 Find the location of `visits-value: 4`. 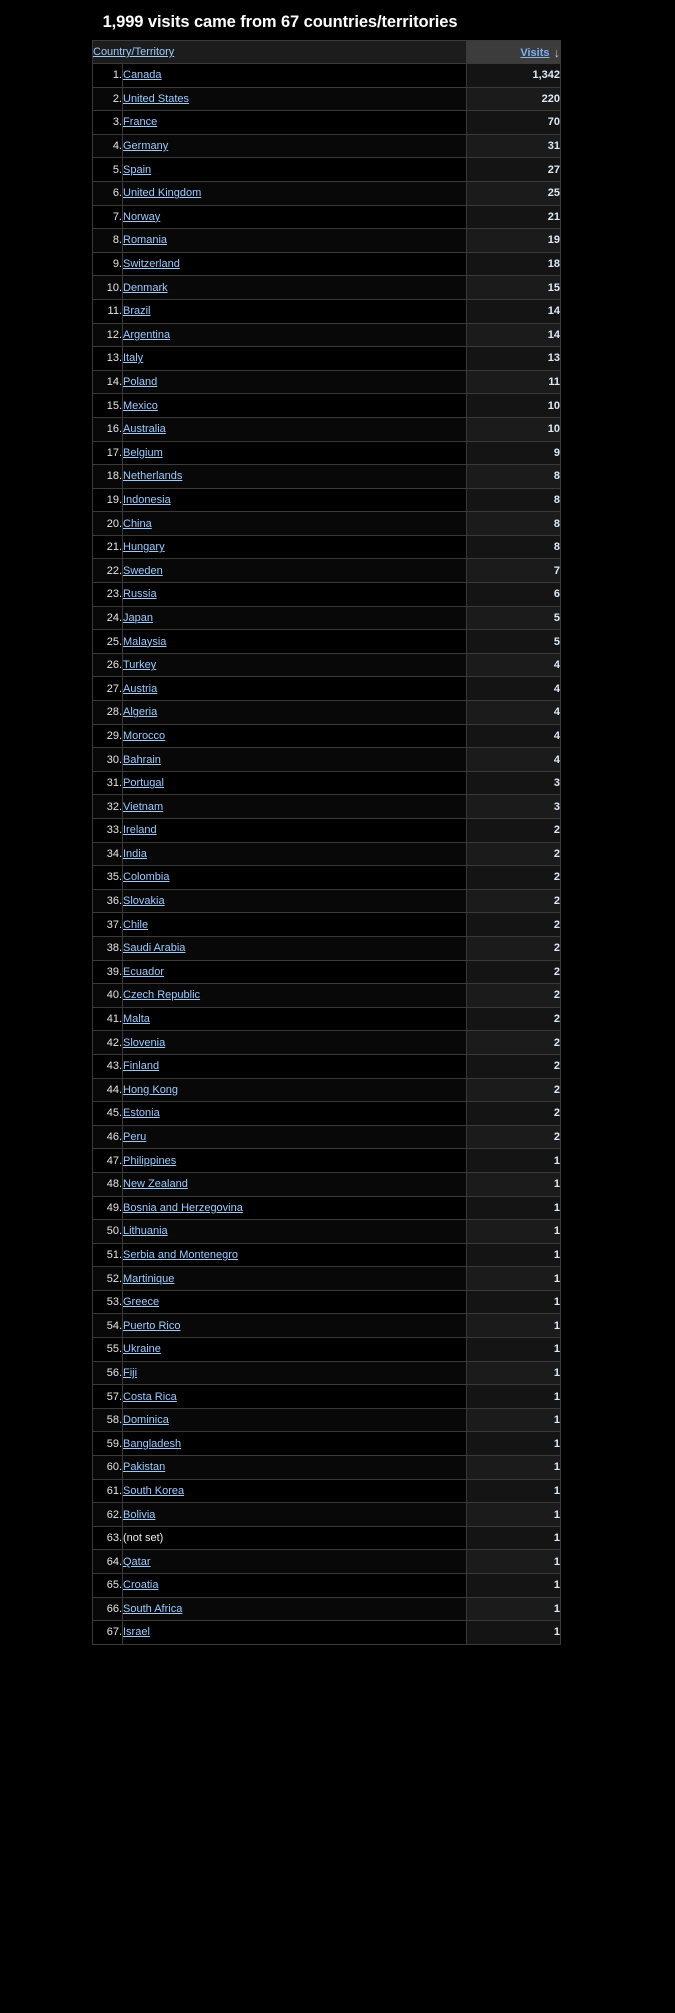

visits-value: 4 is located at coordinates (514, 712).